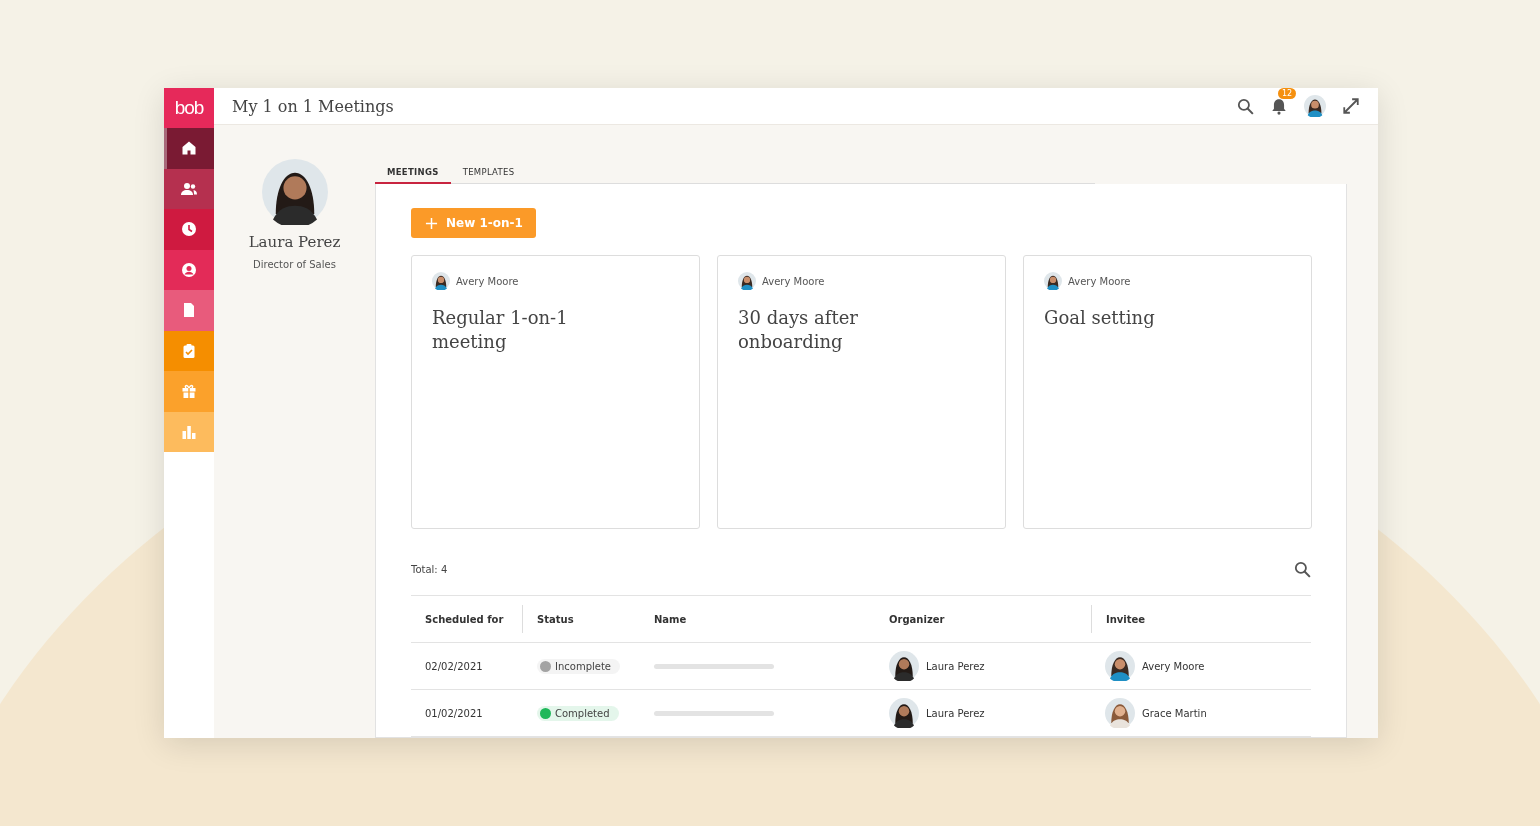 This screenshot has width=1540, height=826. I want to click on bell-icon, so click(1279, 106).